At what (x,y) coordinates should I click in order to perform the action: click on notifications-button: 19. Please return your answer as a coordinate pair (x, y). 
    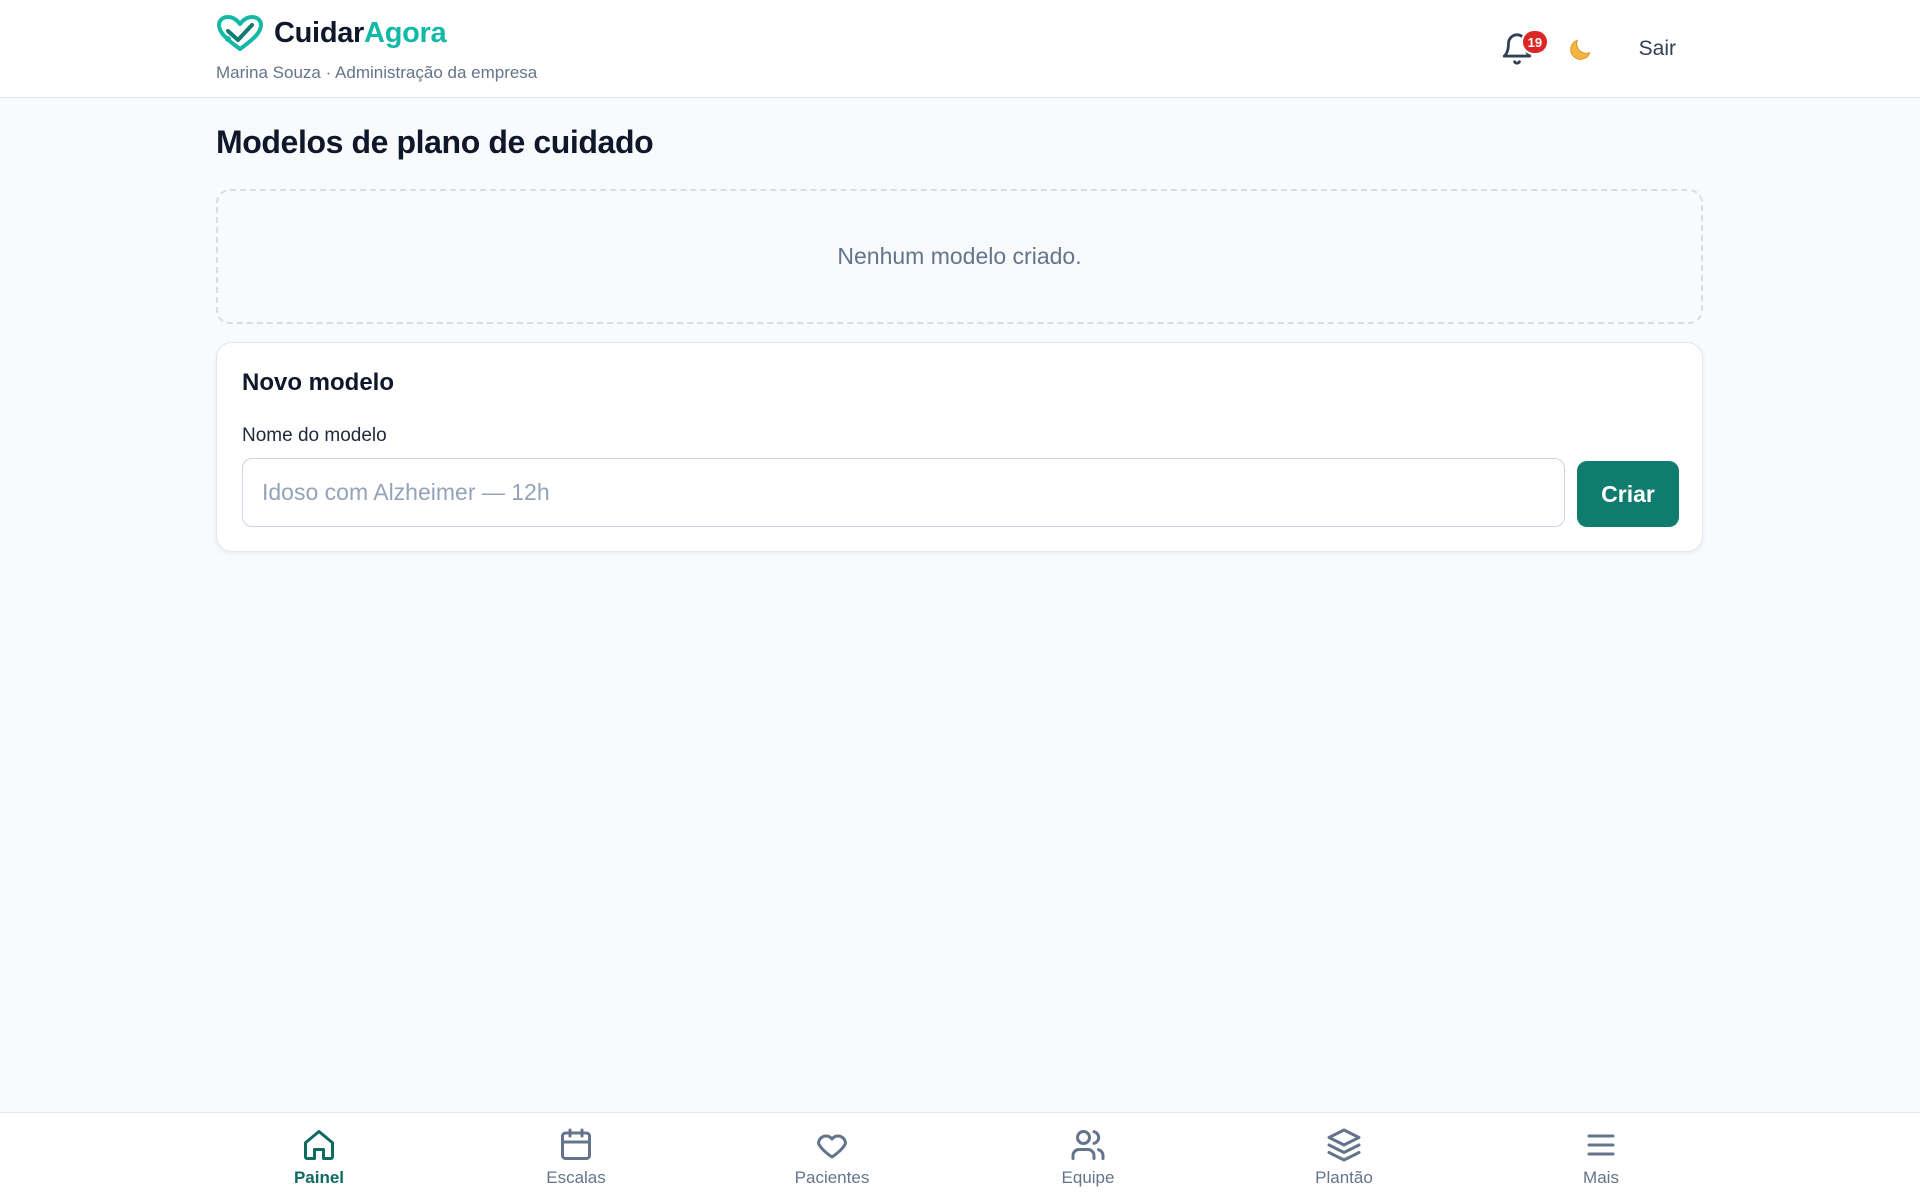
    Looking at the image, I should click on (1522, 49).